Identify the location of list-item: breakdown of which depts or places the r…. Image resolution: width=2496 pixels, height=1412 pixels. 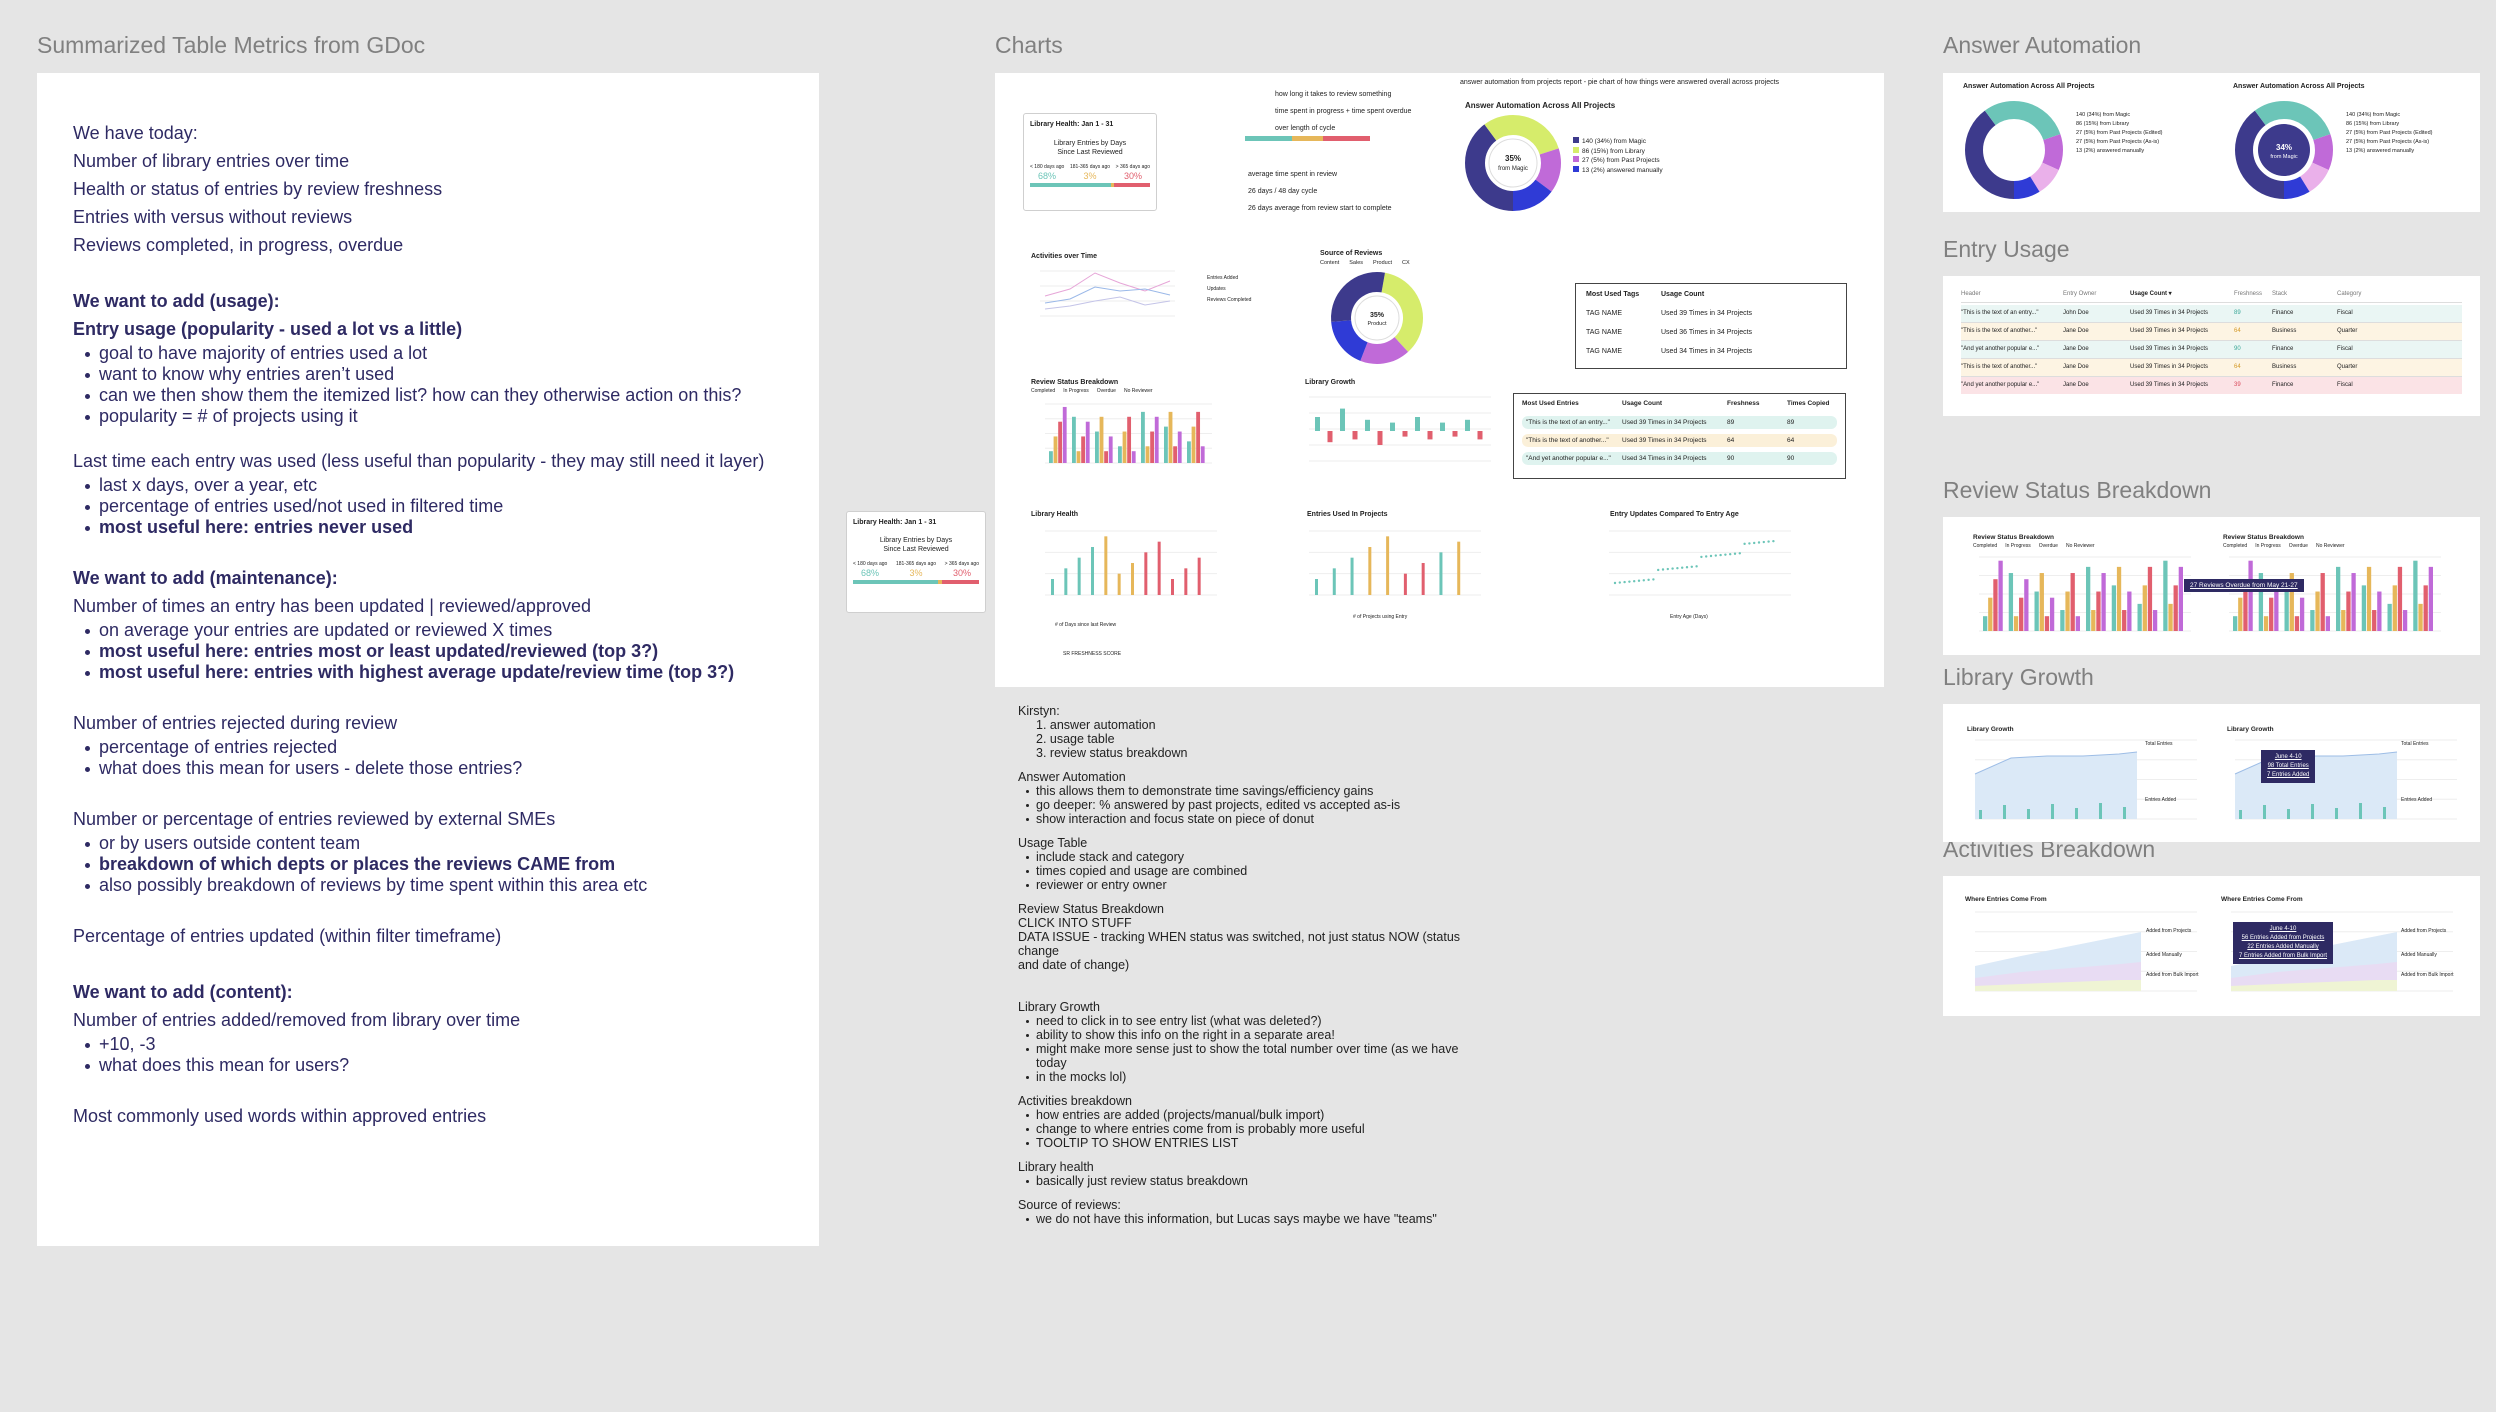
(428, 864).